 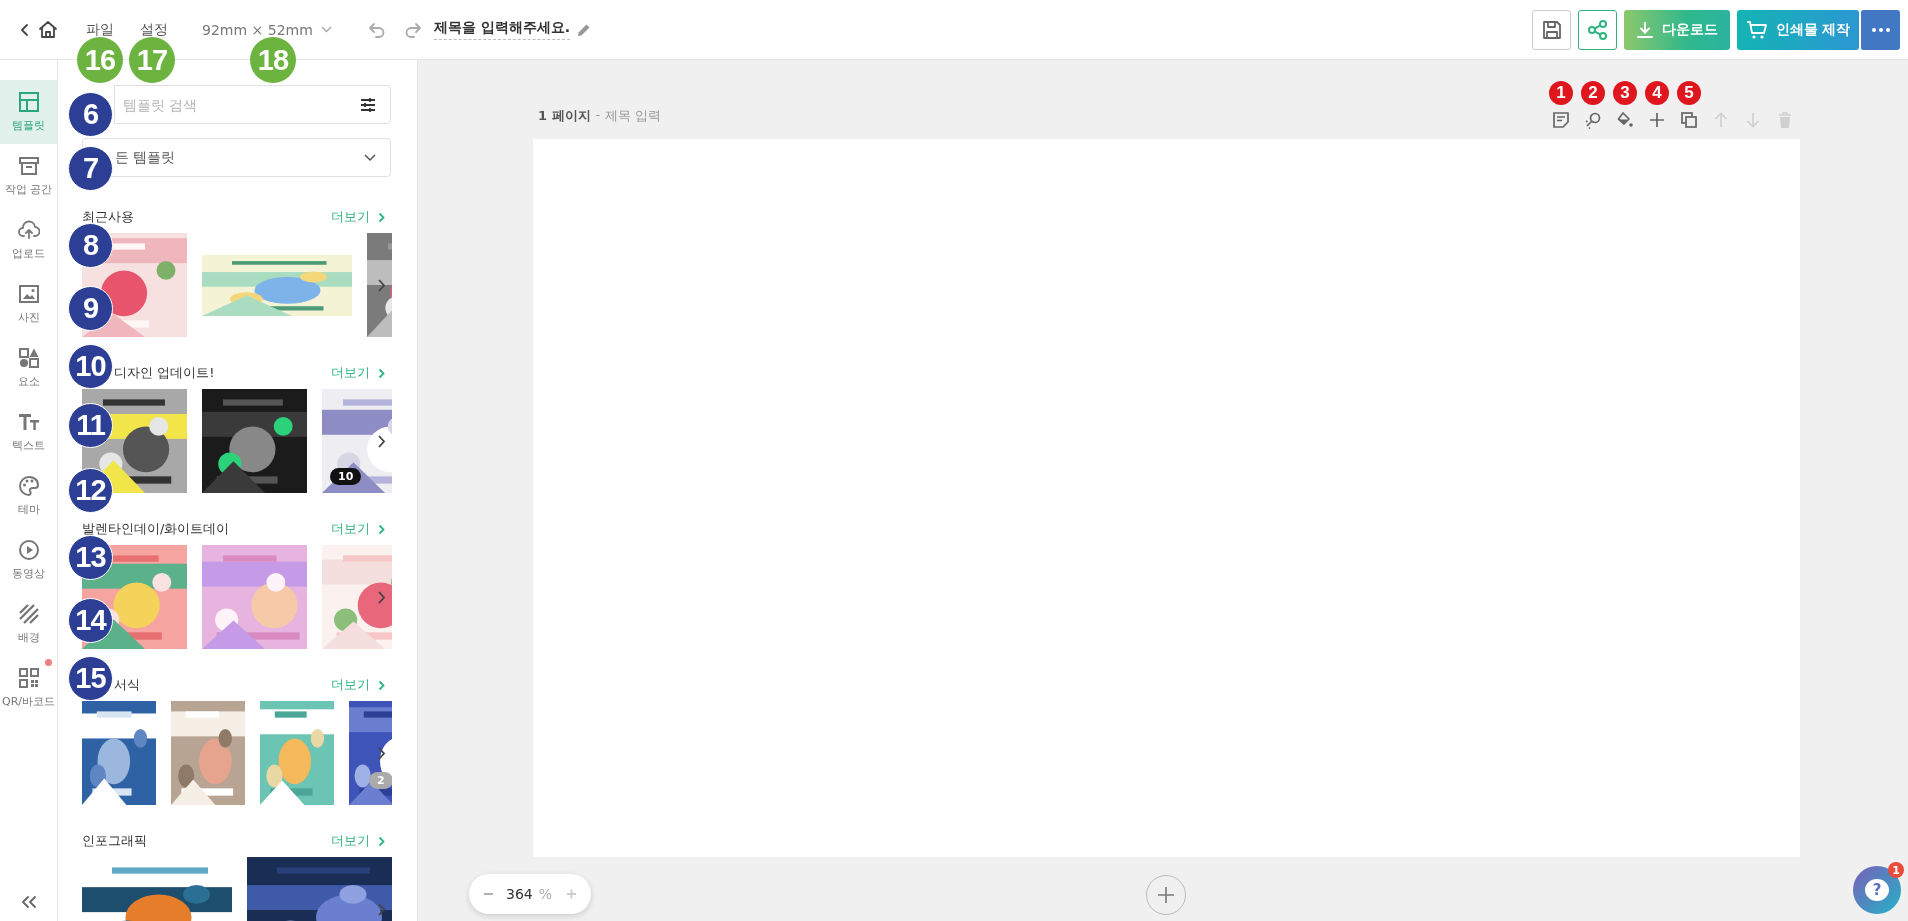 What do you see at coordinates (1657, 93) in the screenshot?
I see `callout-badge: 4` at bounding box center [1657, 93].